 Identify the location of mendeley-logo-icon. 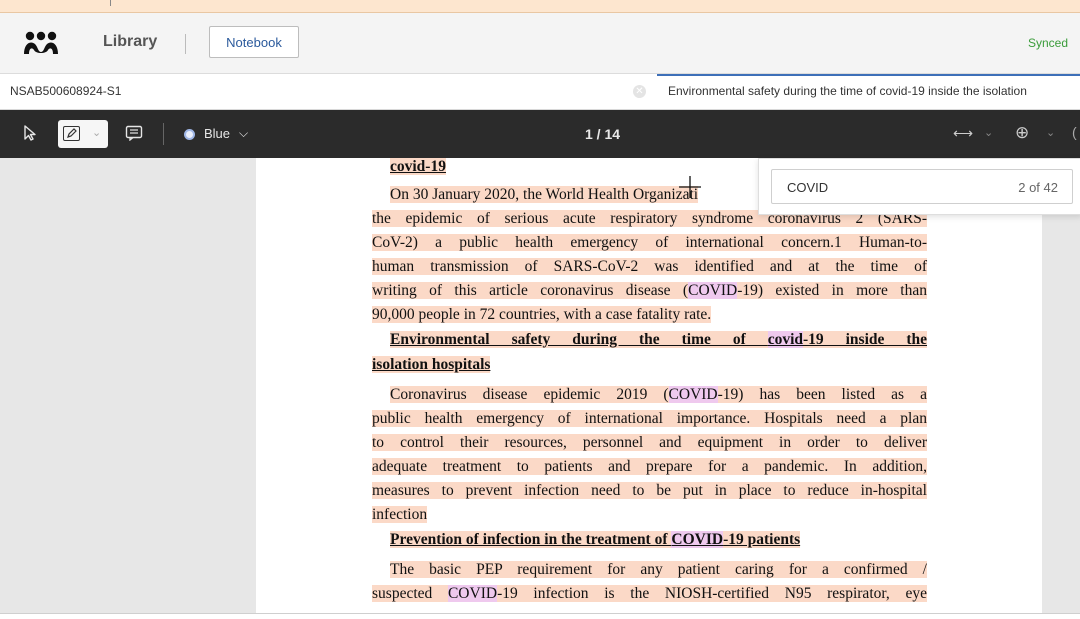
(41, 43).